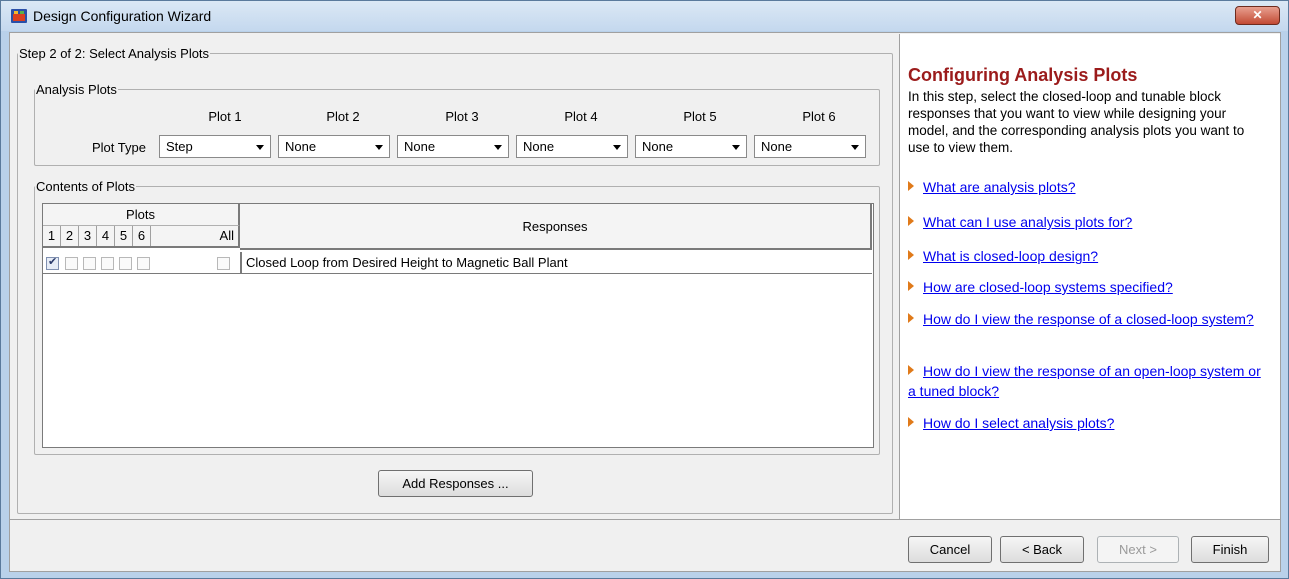 Image resolution: width=1289 pixels, height=579 pixels. I want to click on plot-5-type-select: None, so click(691, 146).